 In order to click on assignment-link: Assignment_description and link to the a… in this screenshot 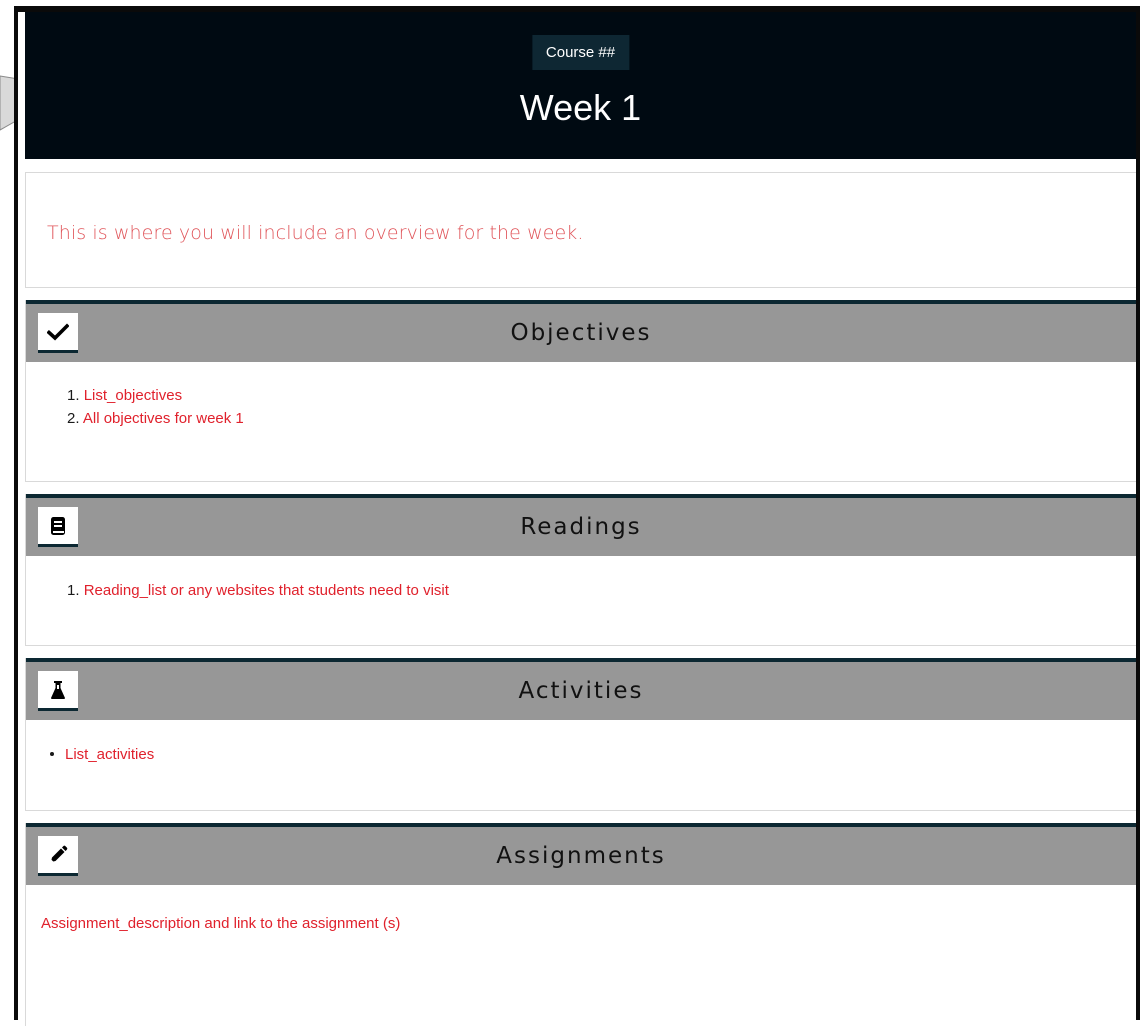, I will do `click(220, 923)`.